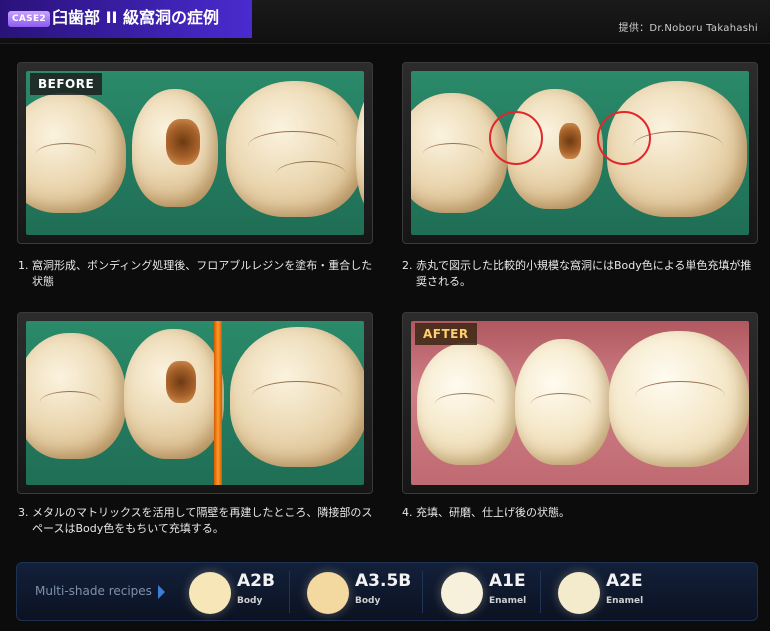  Describe the element at coordinates (614, 592) in the screenshot. I see `recipe-a2e: A2E Enamel` at that location.